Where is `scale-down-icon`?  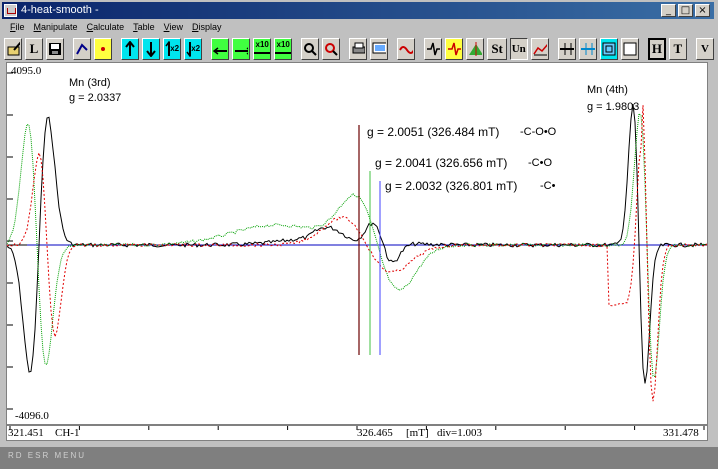
scale-down-icon is located at coordinates (151, 48).